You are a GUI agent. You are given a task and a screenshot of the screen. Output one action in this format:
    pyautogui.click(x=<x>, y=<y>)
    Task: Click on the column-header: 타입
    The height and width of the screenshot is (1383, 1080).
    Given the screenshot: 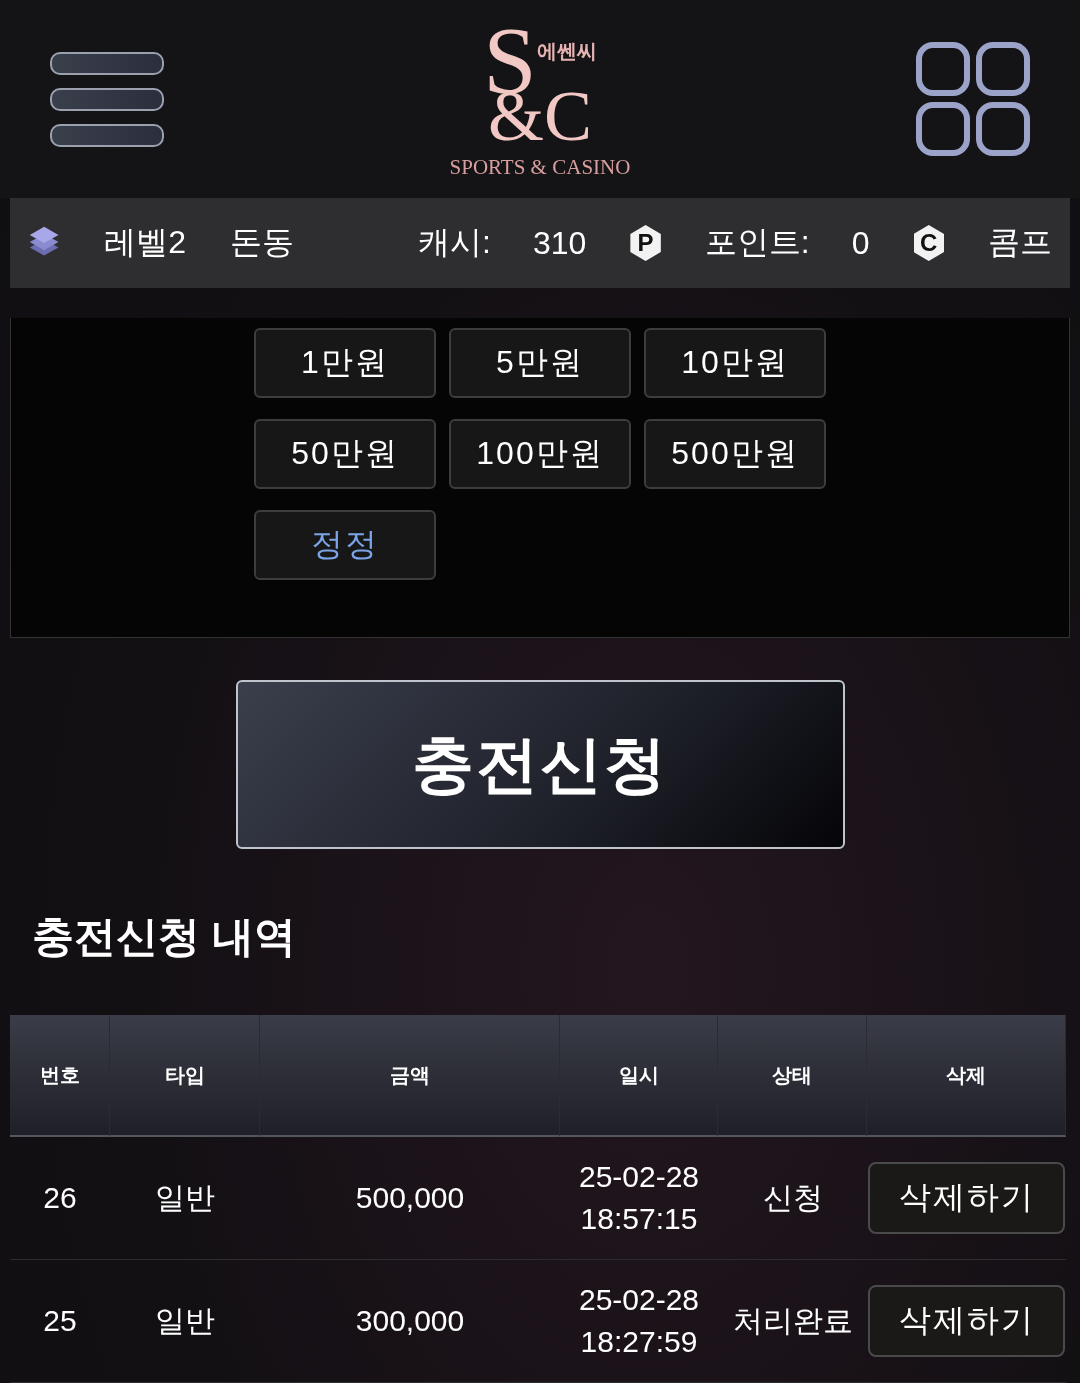 What is the action you would take?
    pyautogui.click(x=185, y=1076)
    